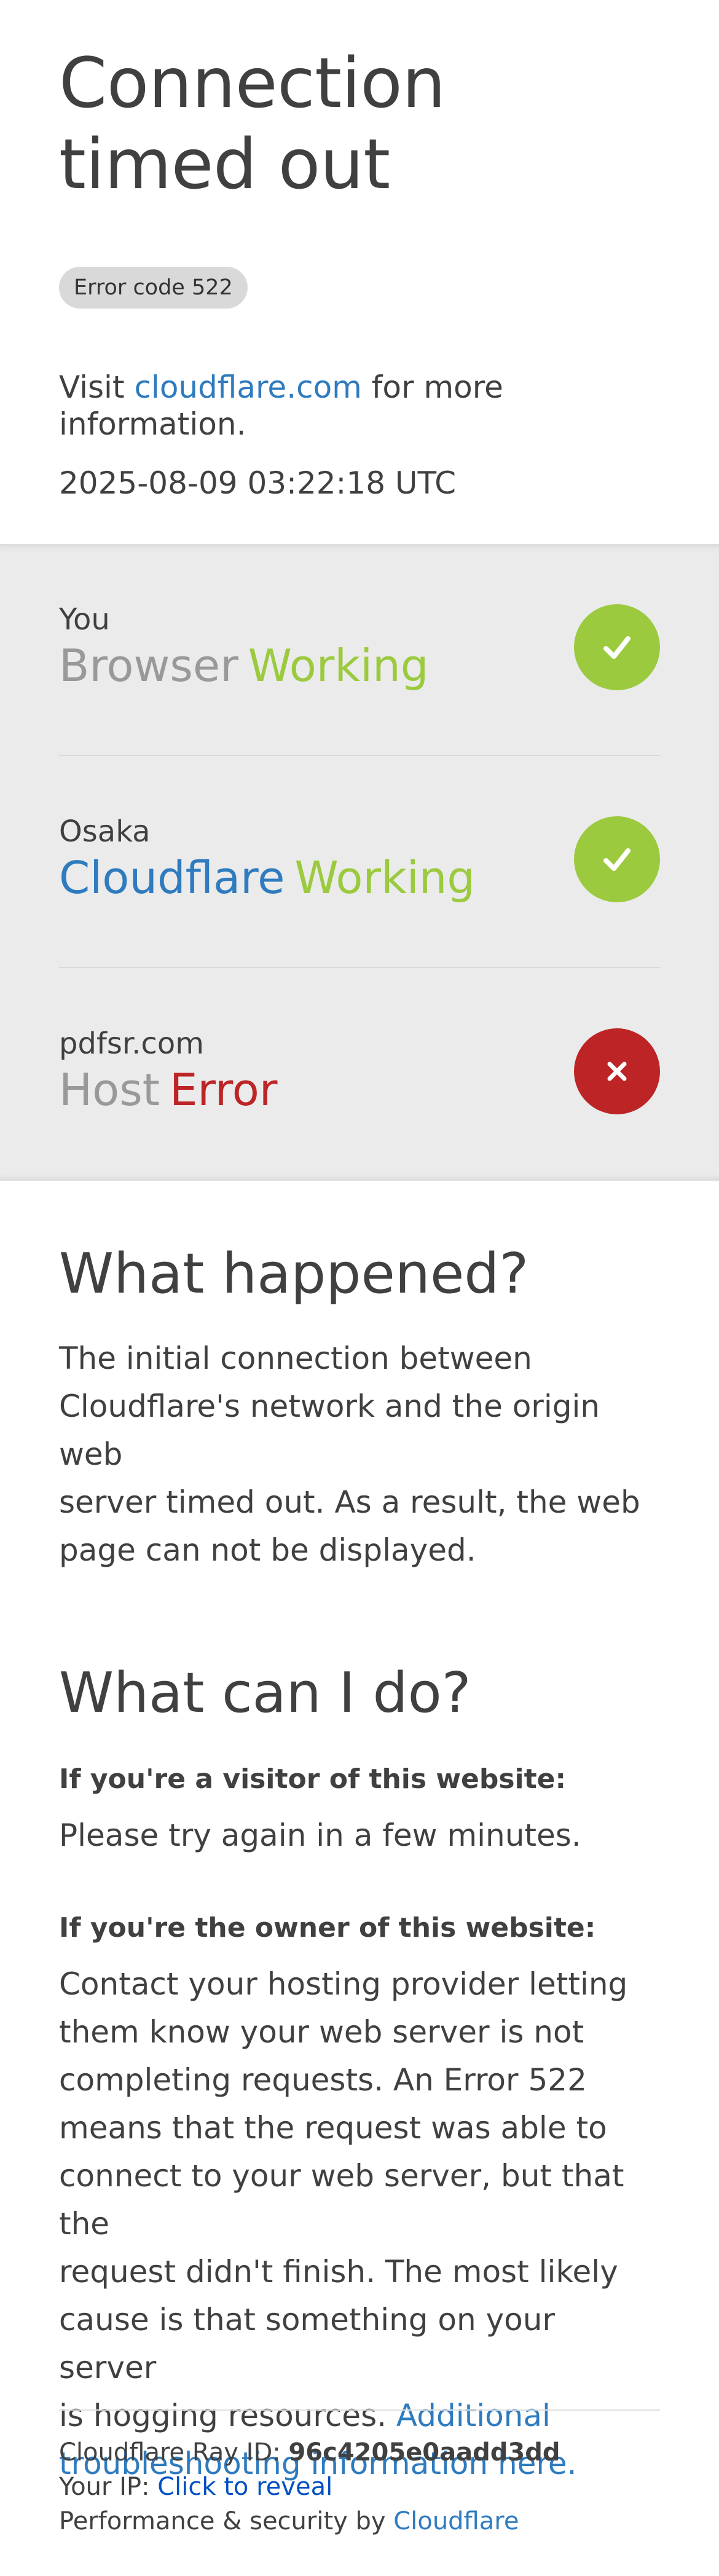 The width and height of the screenshot is (719, 2576). Describe the element at coordinates (224, 165) in the screenshot. I see `title-line-2: timed out` at that location.